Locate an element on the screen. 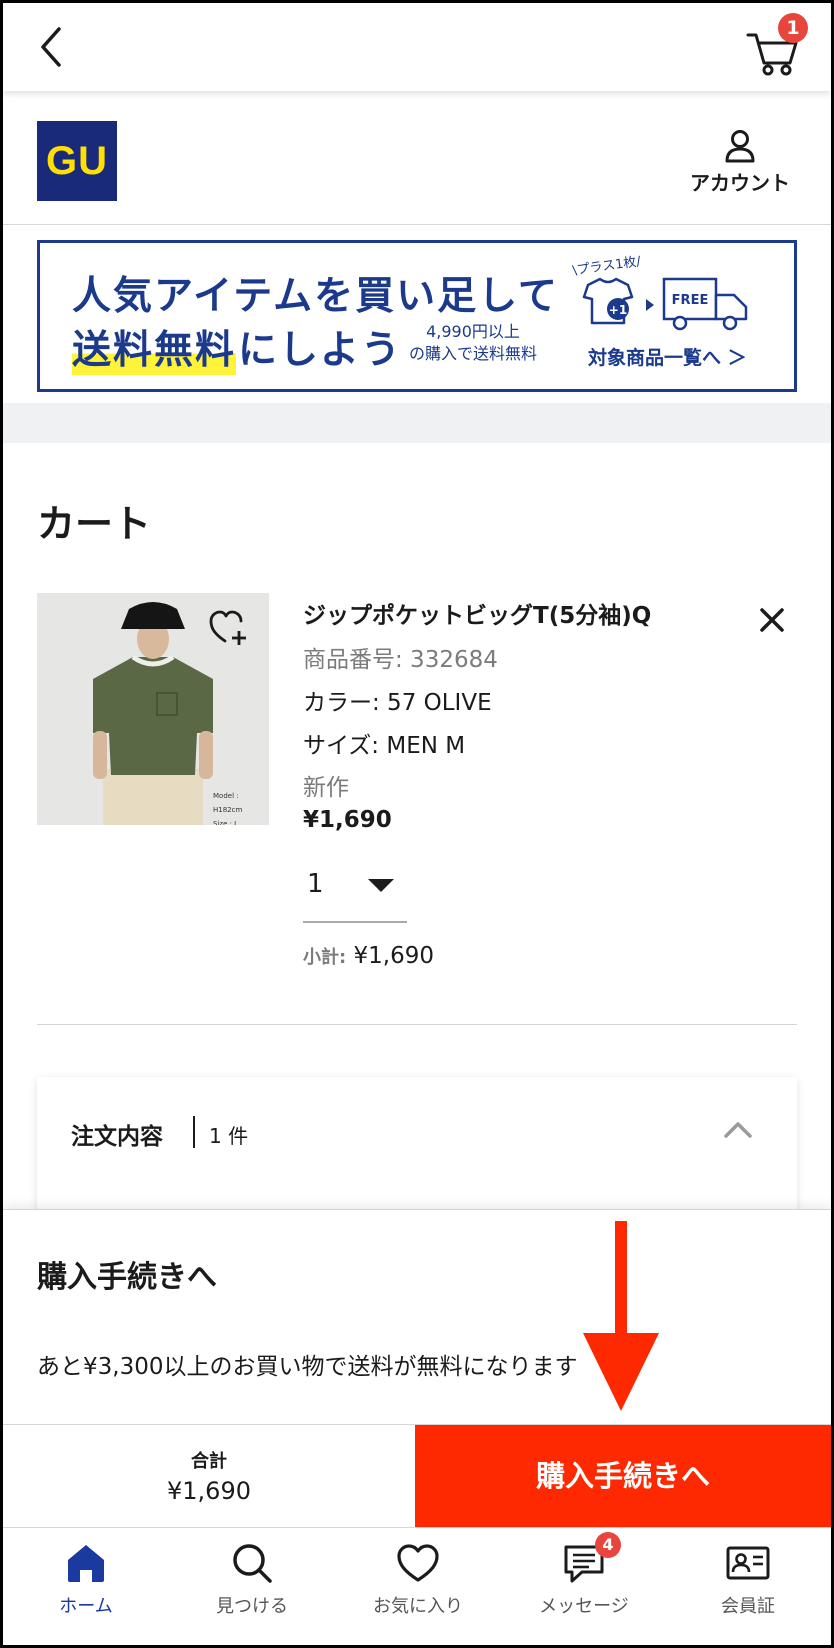 This screenshot has width=834, height=1648. heart-plus-icon is located at coordinates (227, 627).